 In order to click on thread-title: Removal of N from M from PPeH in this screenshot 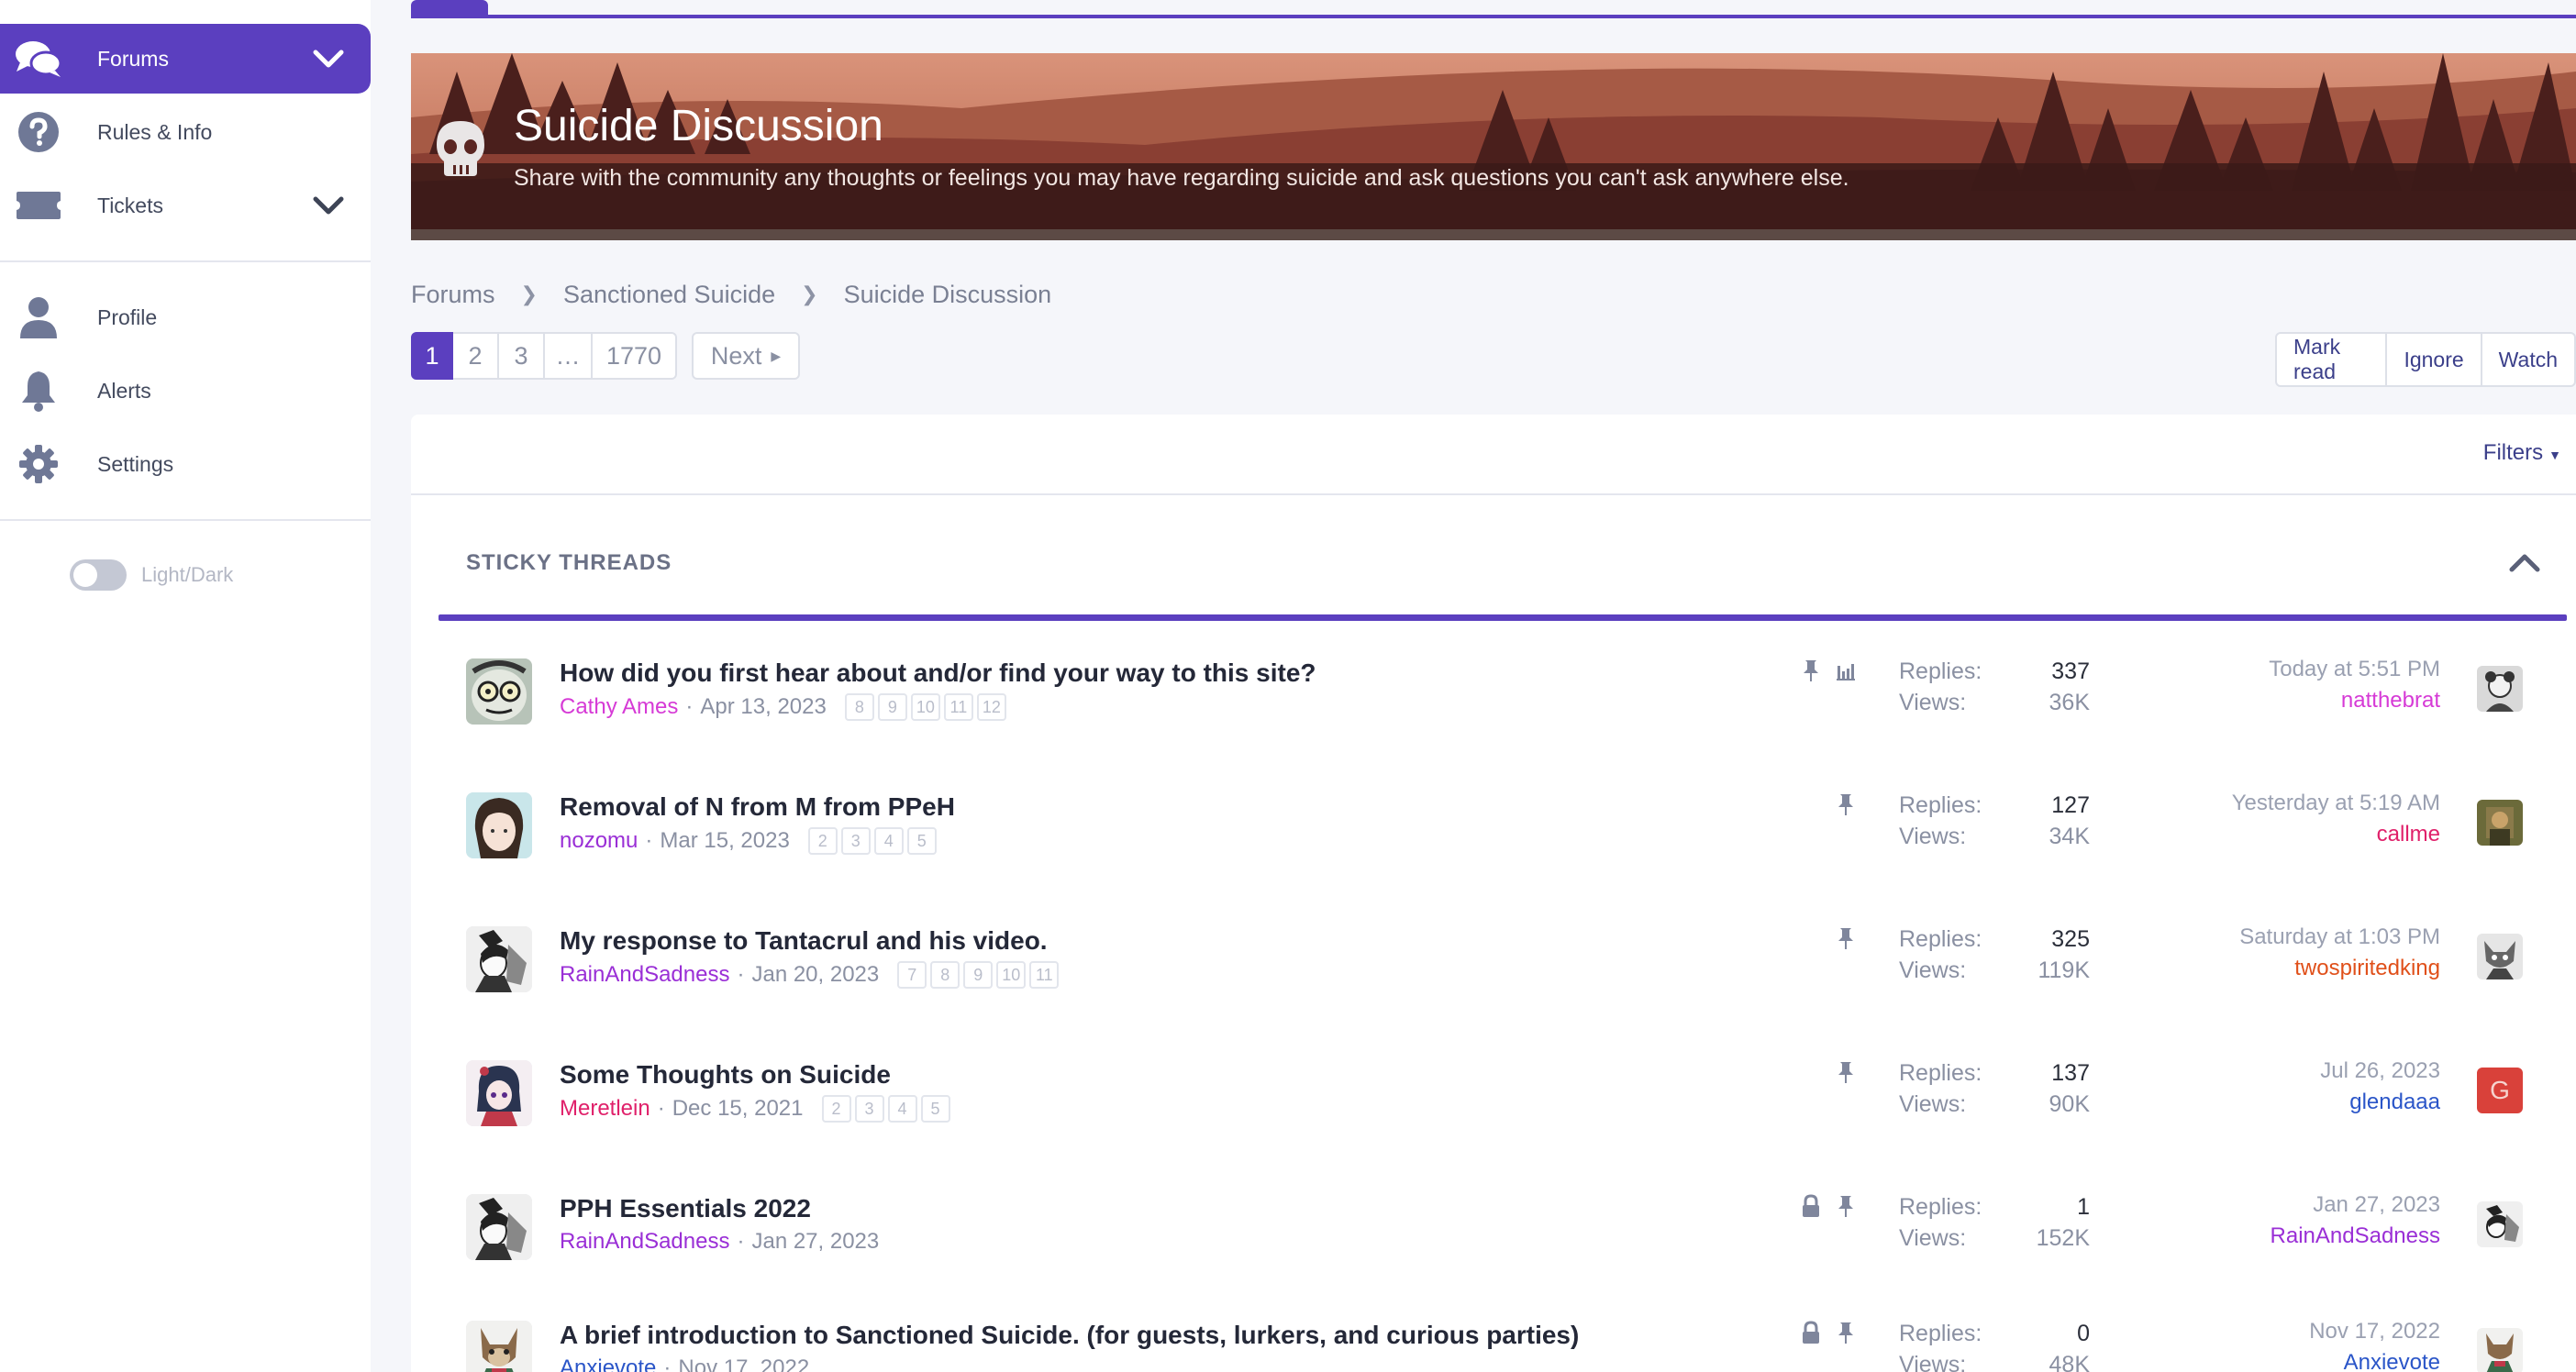, I will do `click(757, 807)`.